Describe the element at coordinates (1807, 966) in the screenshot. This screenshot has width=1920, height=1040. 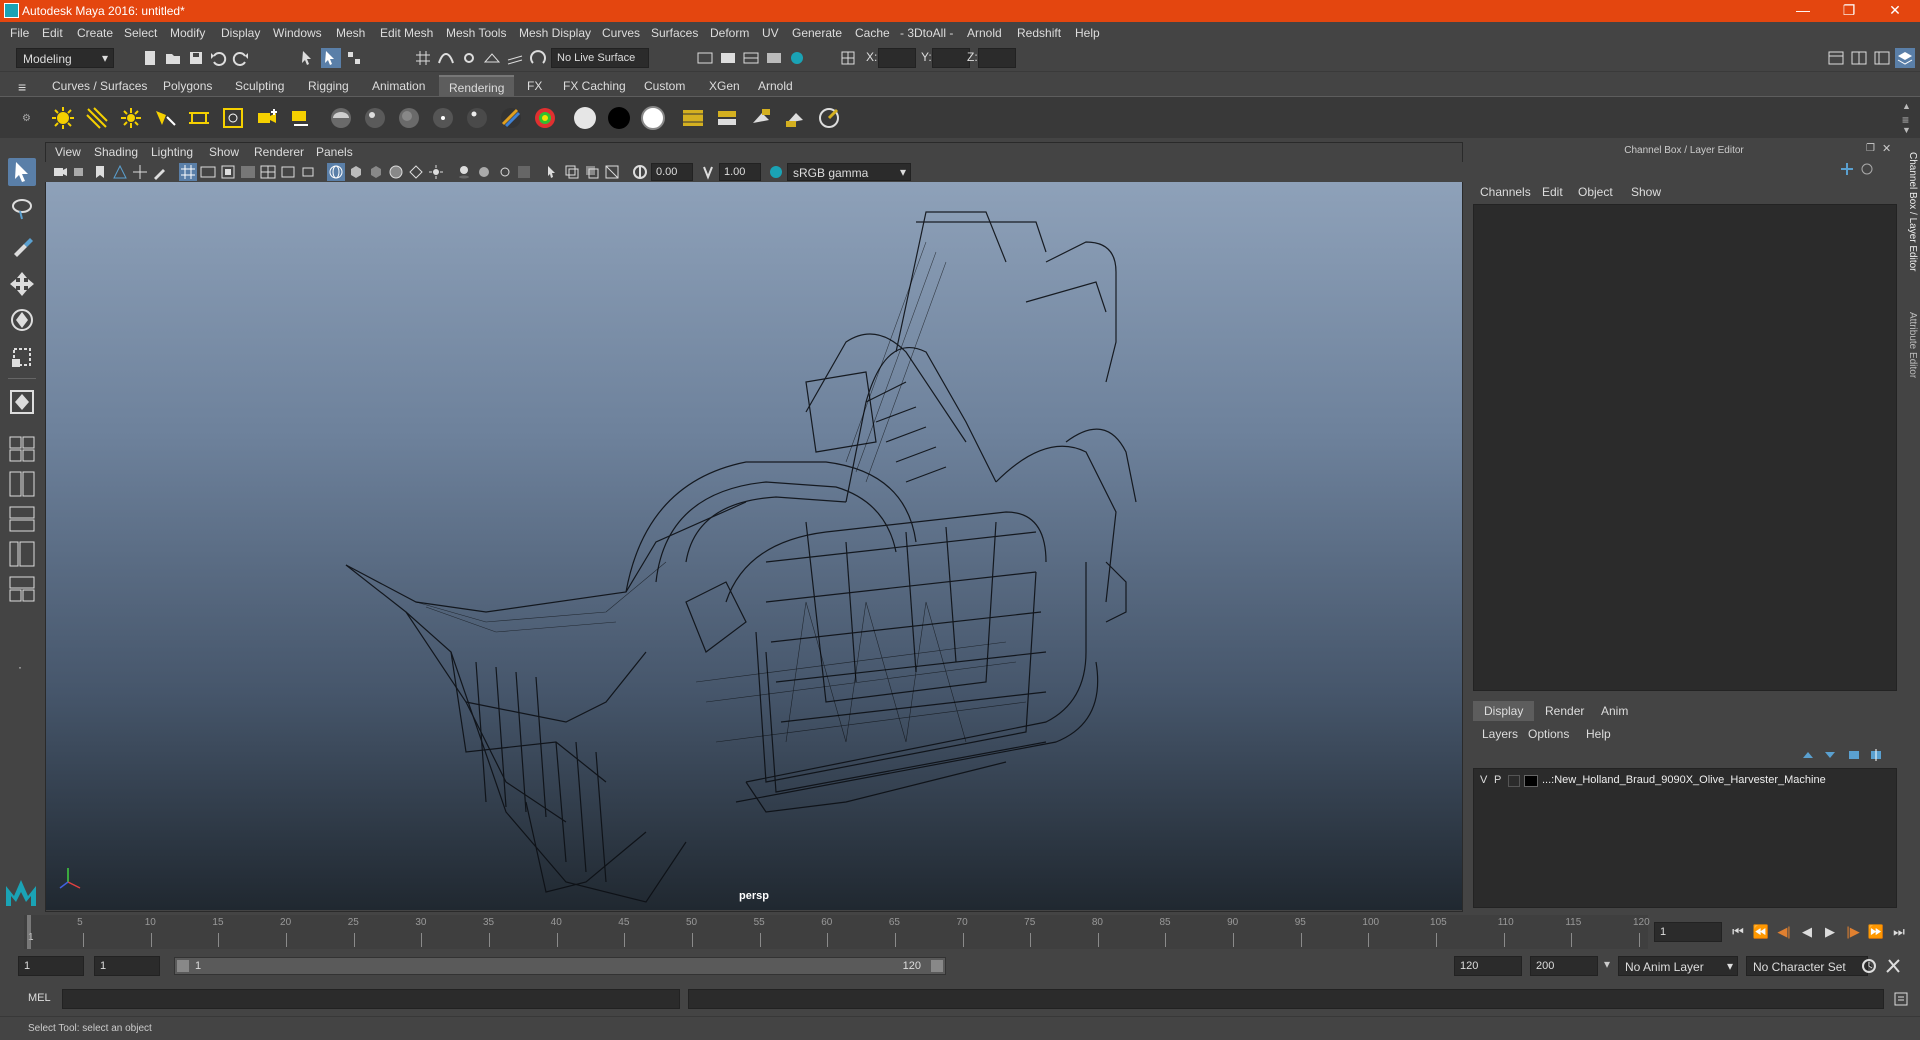
I see `character-set-dropdown: No Character Set` at that location.